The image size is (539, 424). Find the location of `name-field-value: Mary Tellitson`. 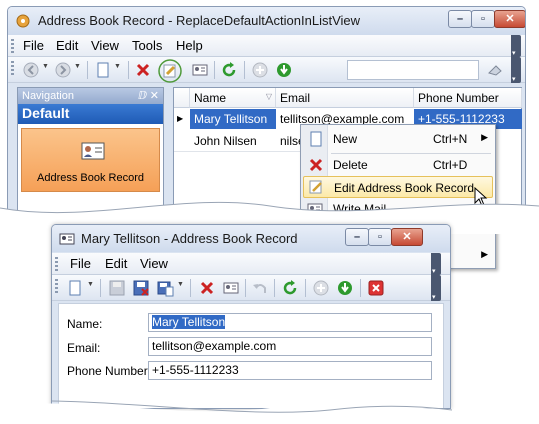

name-field-value: Mary Tellitson is located at coordinates (189, 322).